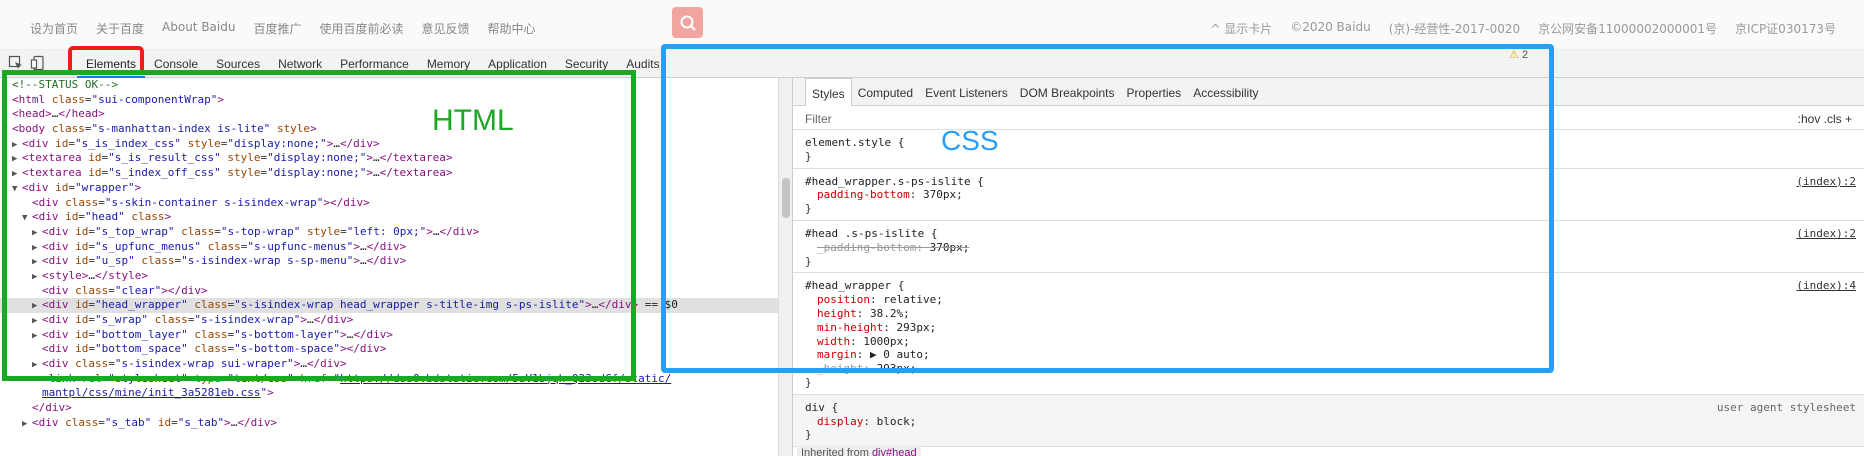  I want to click on css-declaration: position: relative;, so click(1328, 300).